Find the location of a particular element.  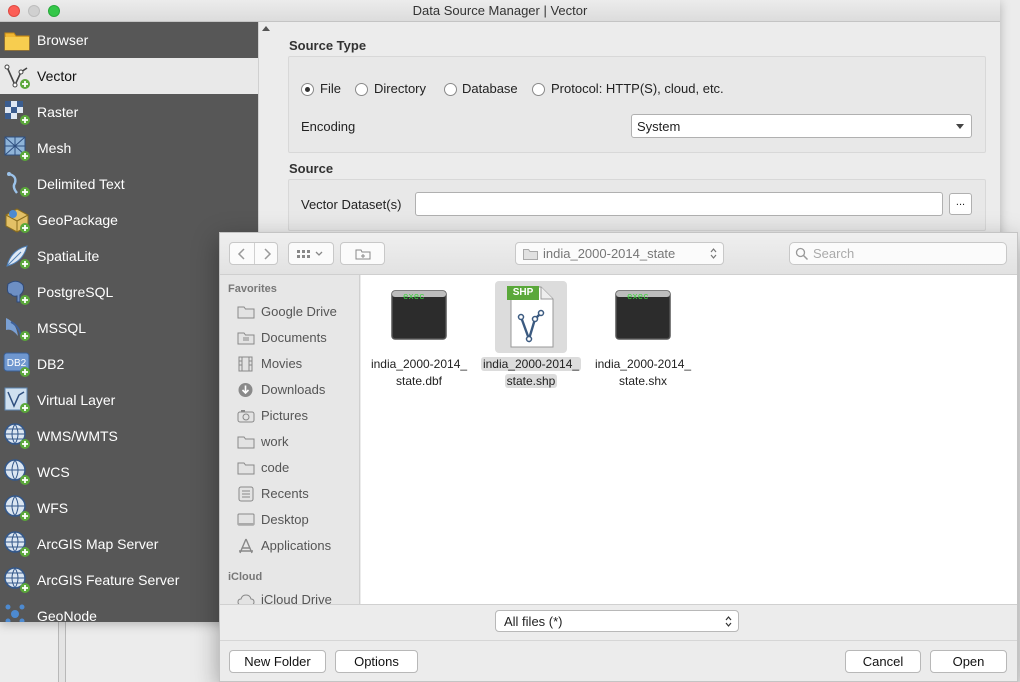

sidebar-item-label: Vector is located at coordinates (57, 76).